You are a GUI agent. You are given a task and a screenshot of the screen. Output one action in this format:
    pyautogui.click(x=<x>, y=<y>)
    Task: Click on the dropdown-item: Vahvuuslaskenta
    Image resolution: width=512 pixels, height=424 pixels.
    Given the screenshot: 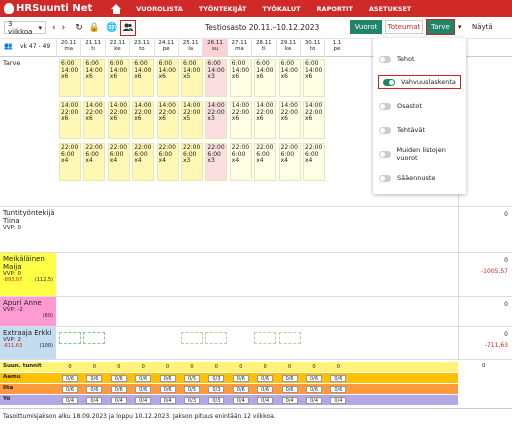 What is the action you would take?
    pyautogui.click(x=419, y=82)
    